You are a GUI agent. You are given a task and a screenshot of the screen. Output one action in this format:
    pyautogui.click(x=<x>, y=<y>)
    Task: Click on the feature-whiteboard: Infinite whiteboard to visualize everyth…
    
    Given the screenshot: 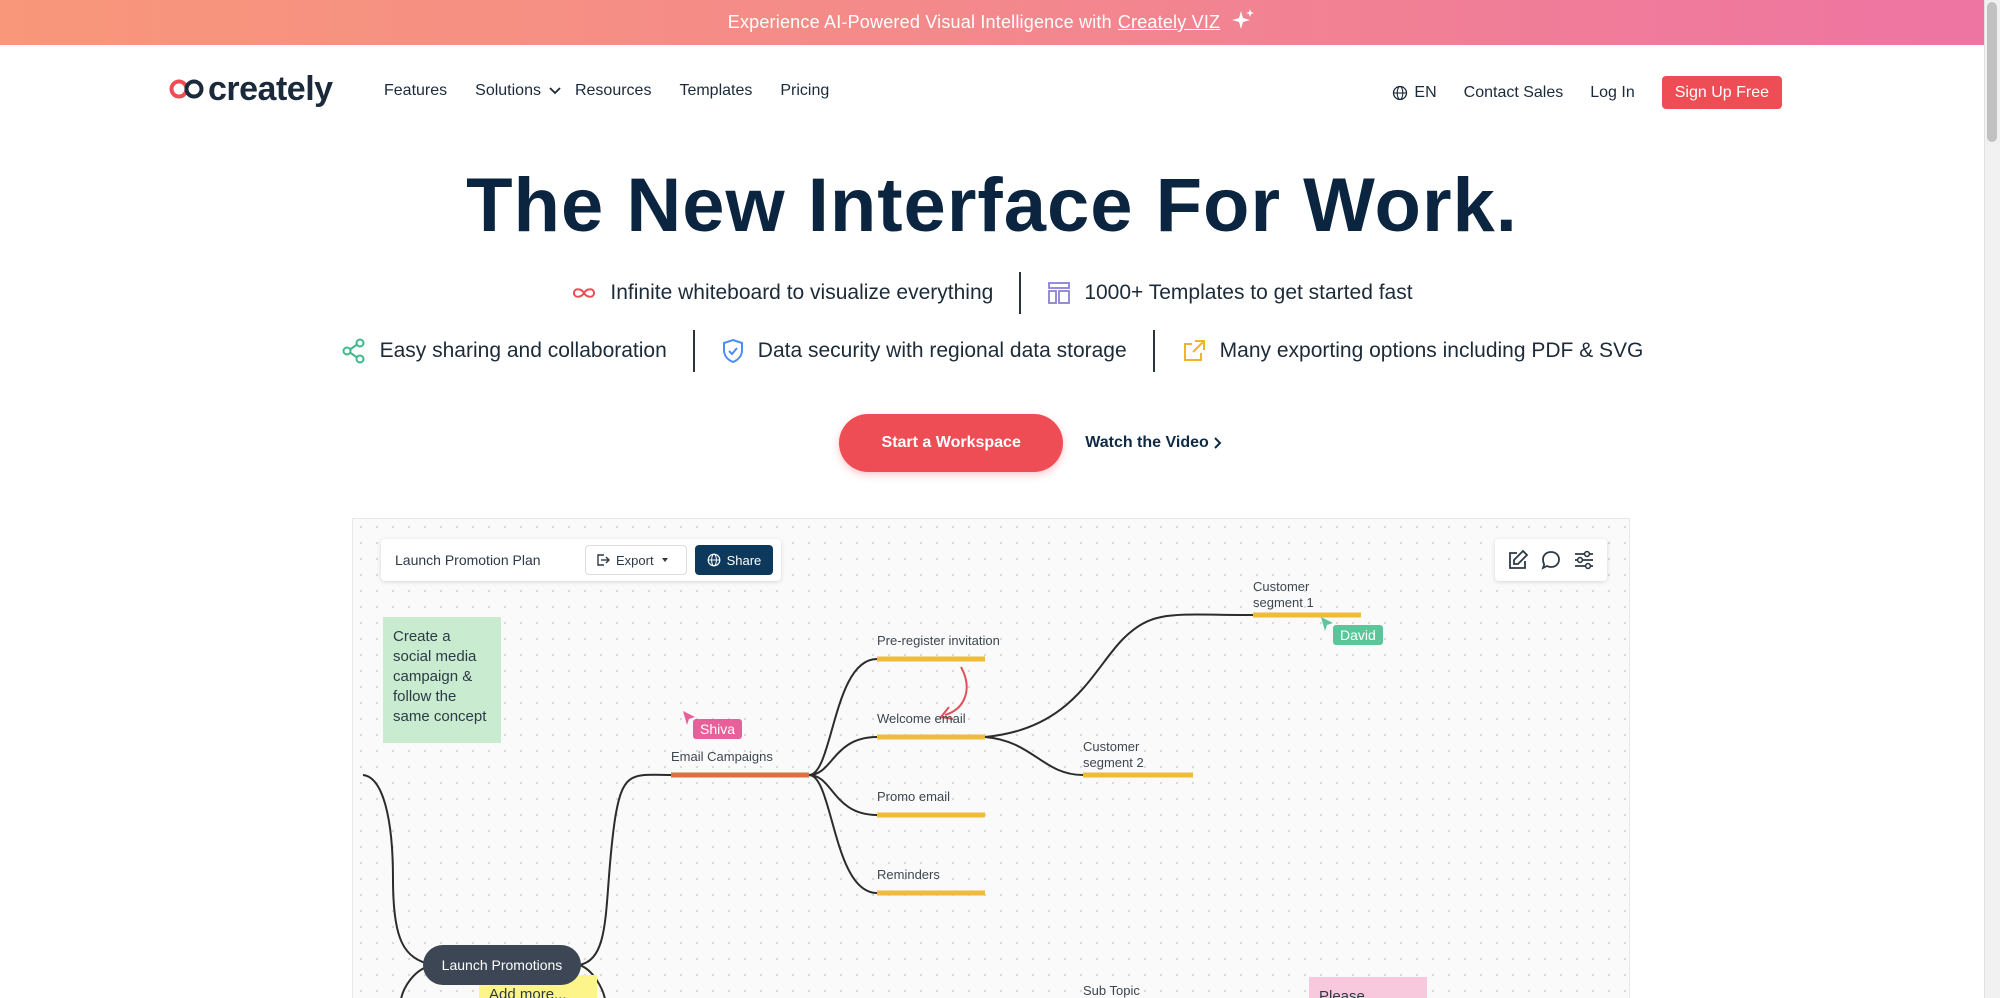 What is the action you would take?
    pyautogui.click(x=782, y=293)
    